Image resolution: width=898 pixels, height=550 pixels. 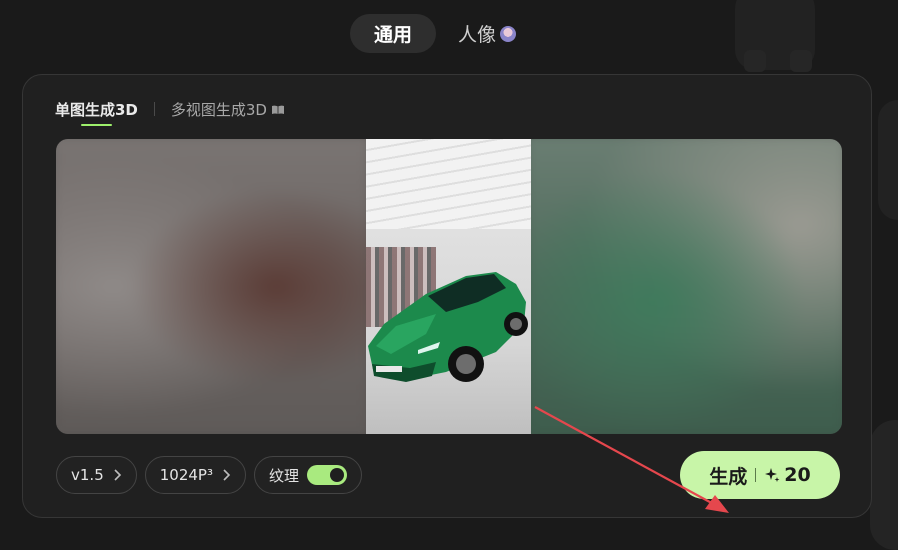 I want to click on tab-general-label: 通用, so click(x=393, y=35).